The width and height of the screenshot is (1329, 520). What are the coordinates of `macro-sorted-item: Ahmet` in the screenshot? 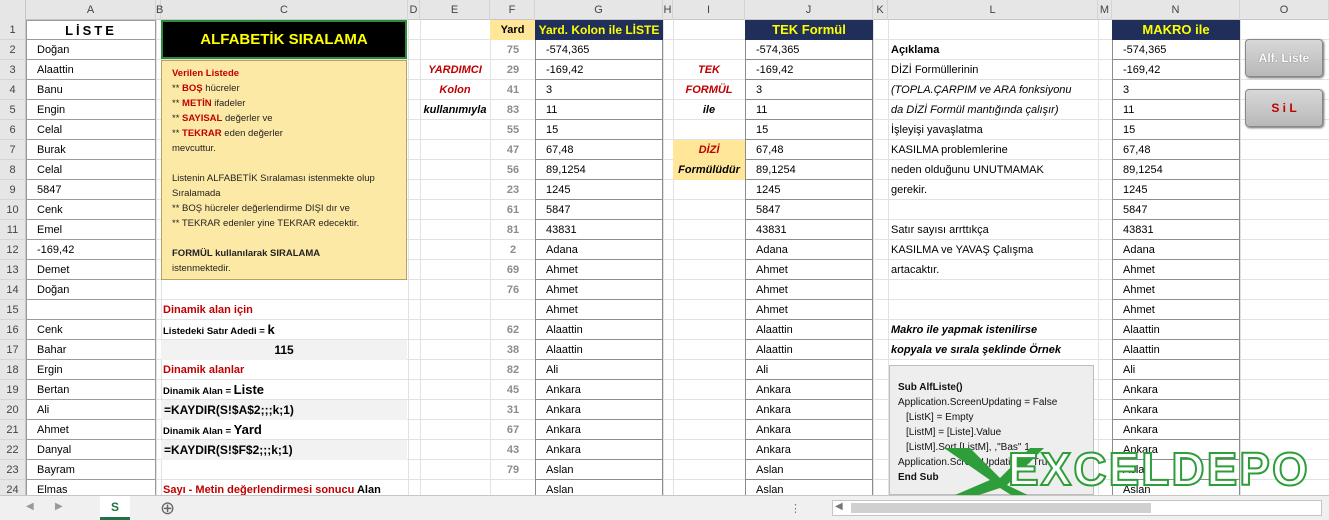 It's located at (1176, 310).